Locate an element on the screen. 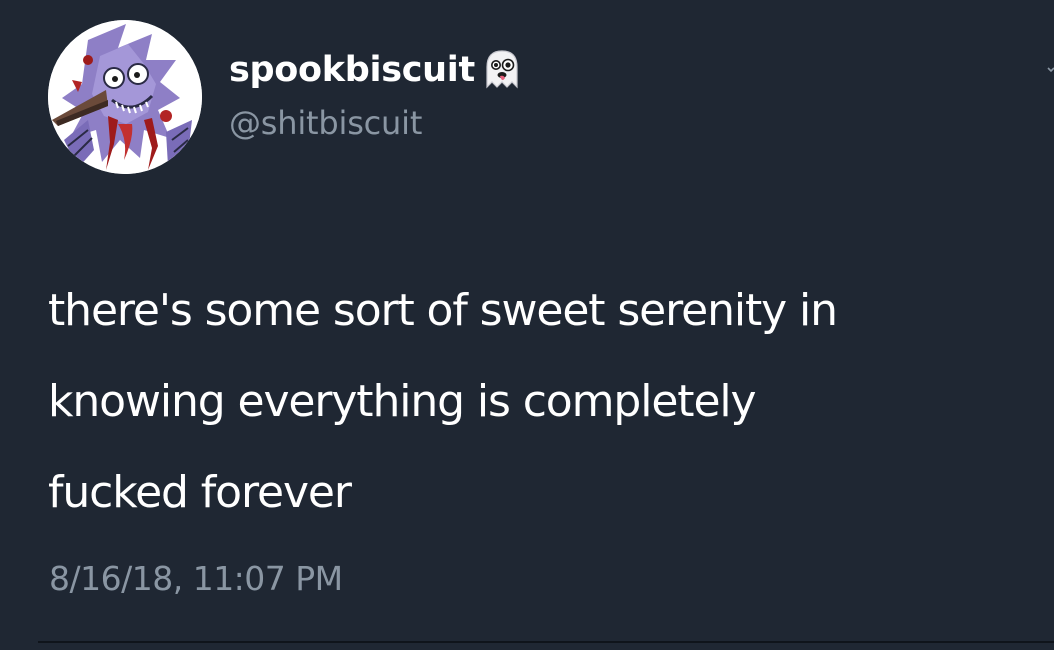  display-name: spookbiscuit is located at coordinates (352, 70).